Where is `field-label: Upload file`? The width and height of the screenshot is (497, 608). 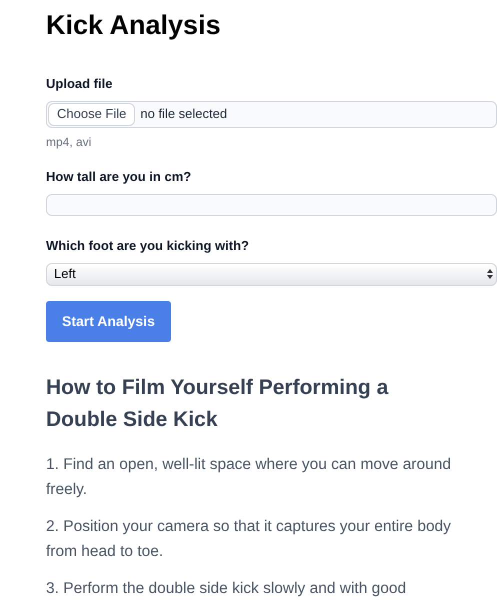
field-label: Upload file is located at coordinates (80, 84).